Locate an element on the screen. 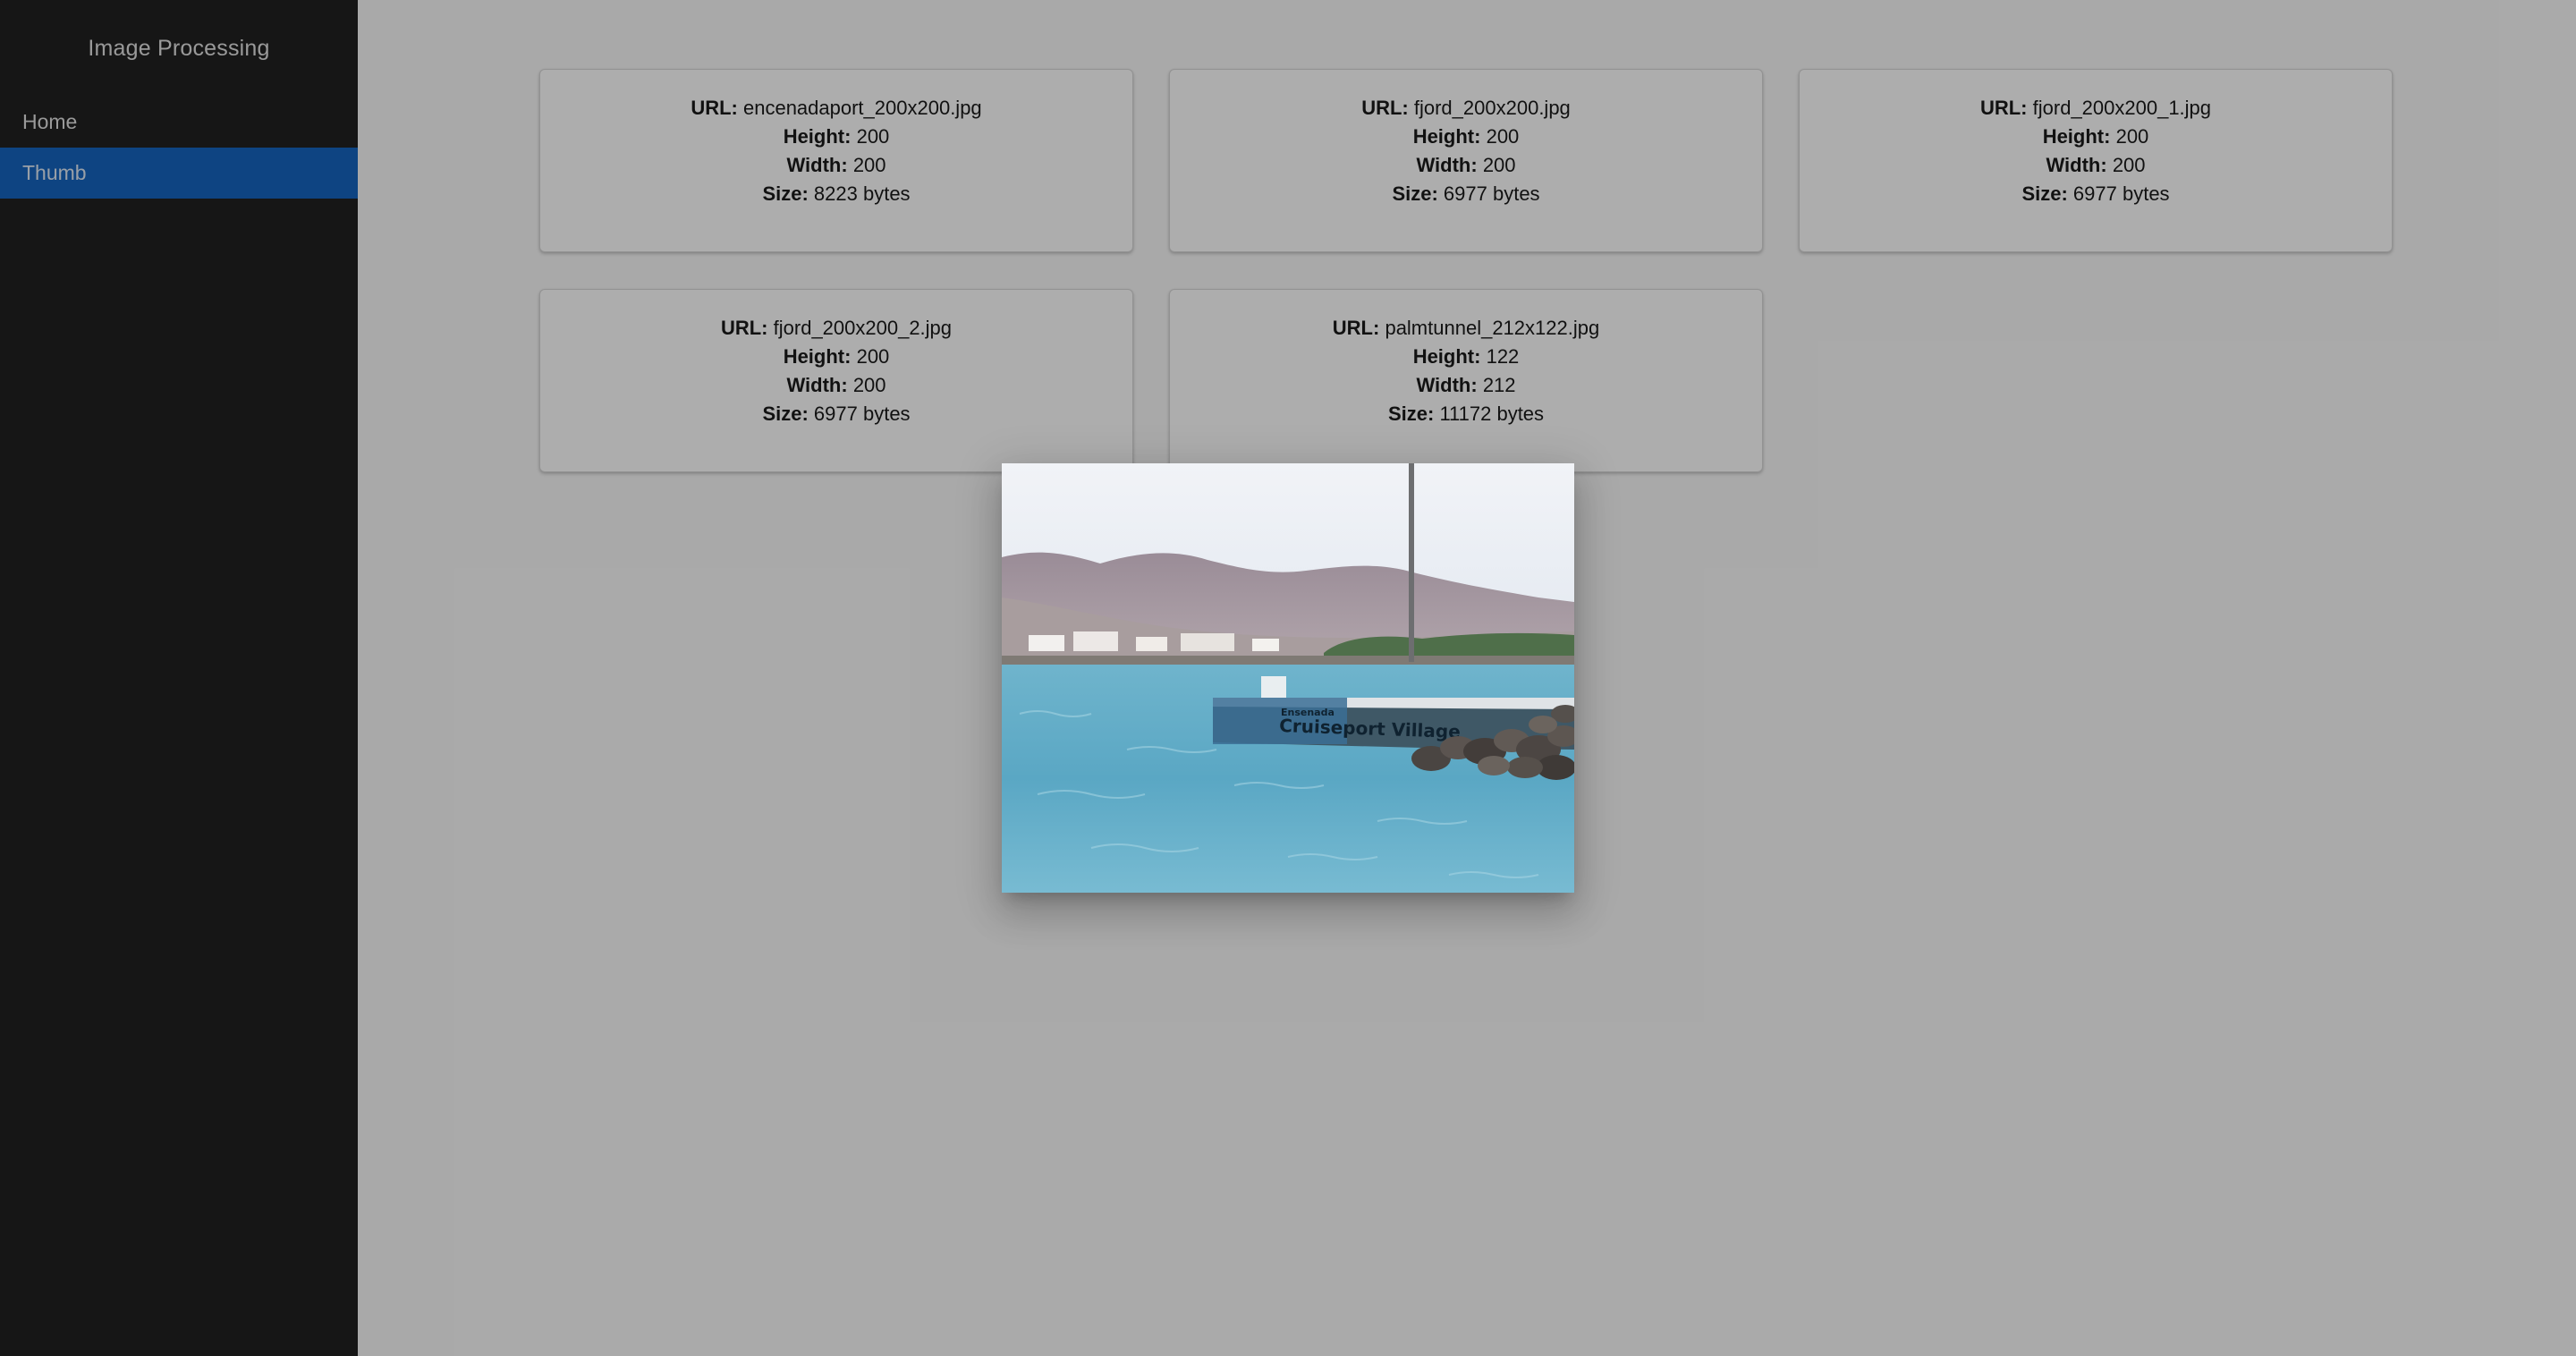 Image resolution: width=2576 pixels, height=1356 pixels. preview-photo: Ensenada Cruiseport Village is located at coordinates (1288, 678).